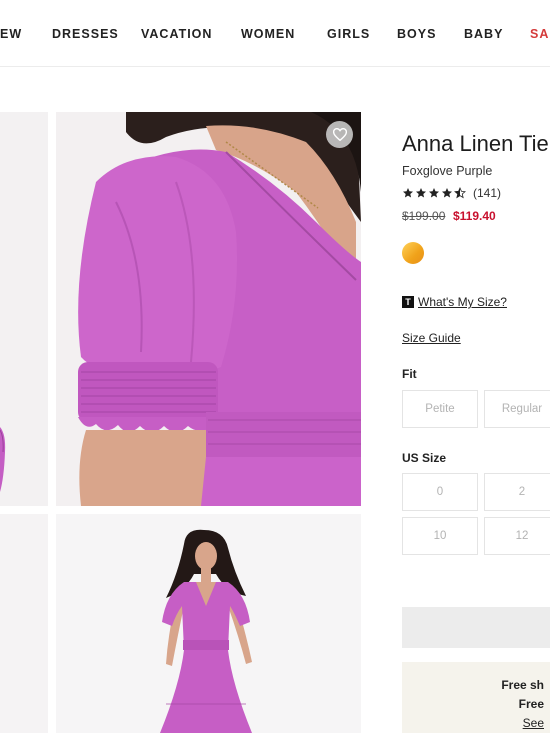 The width and height of the screenshot is (550, 733). What do you see at coordinates (517, 536) in the screenshot?
I see `size-option-12: 12` at bounding box center [517, 536].